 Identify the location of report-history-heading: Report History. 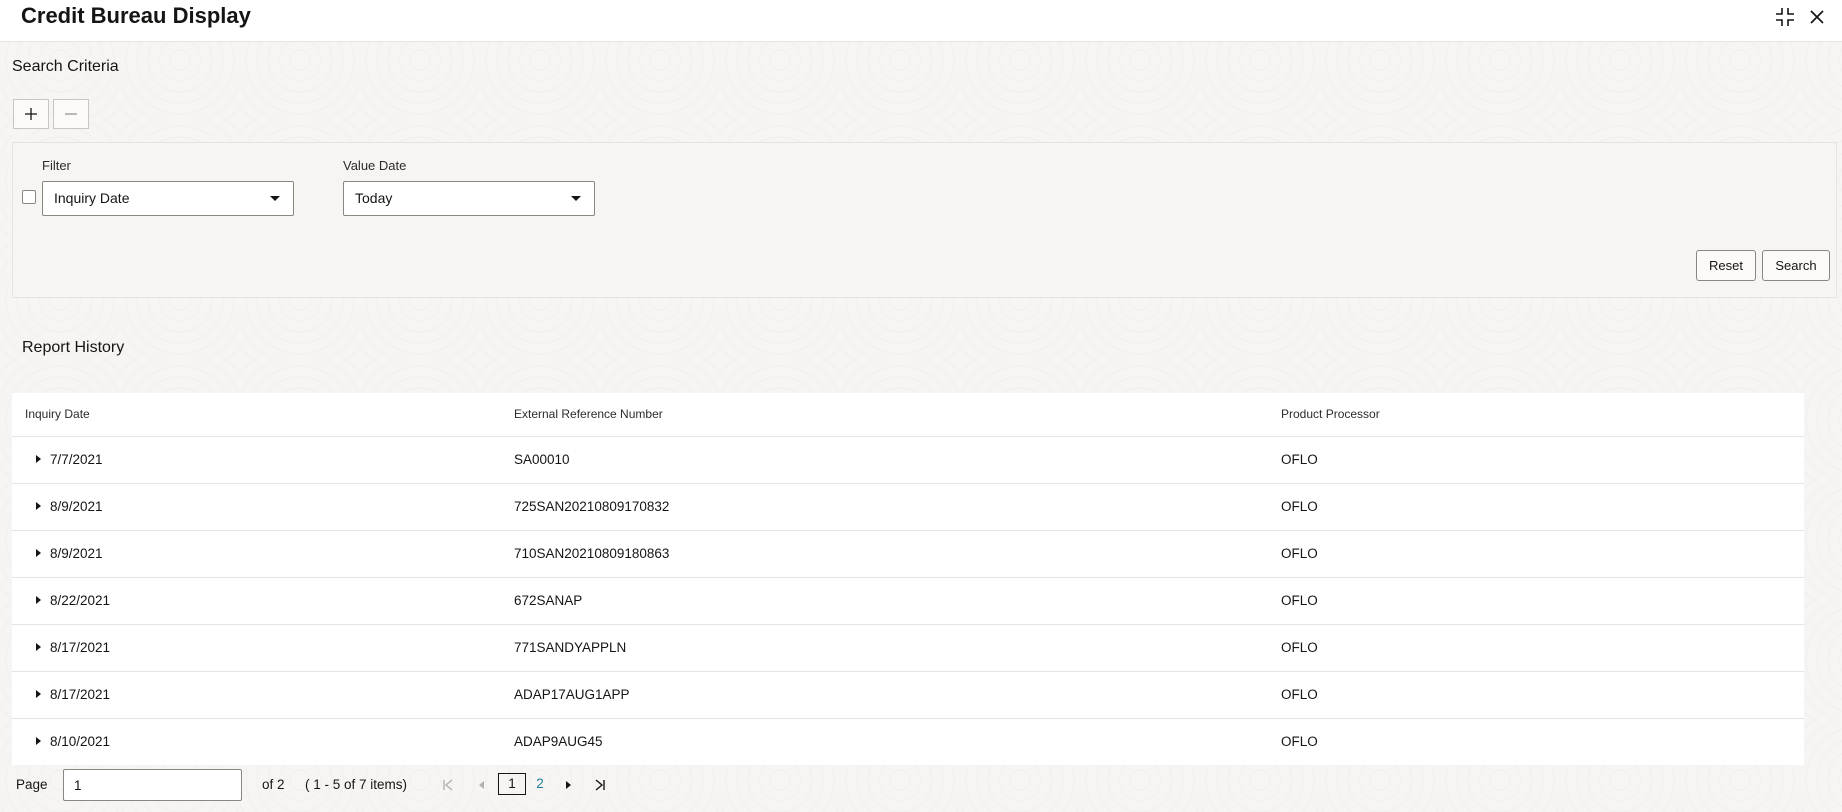
(73, 347).